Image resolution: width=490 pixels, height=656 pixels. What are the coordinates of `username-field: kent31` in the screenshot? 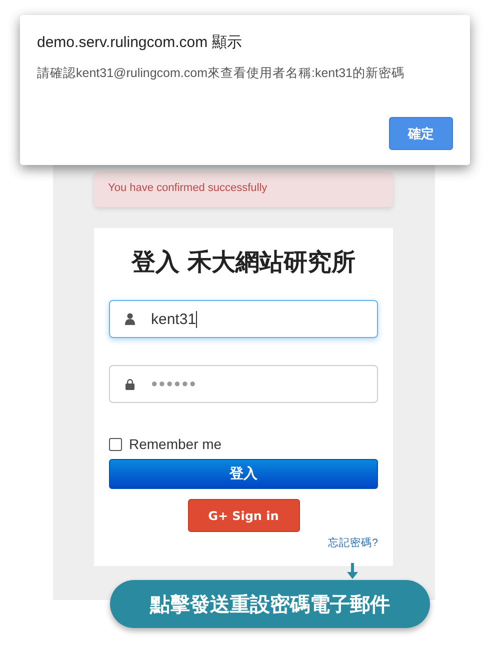 It's located at (243, 319).